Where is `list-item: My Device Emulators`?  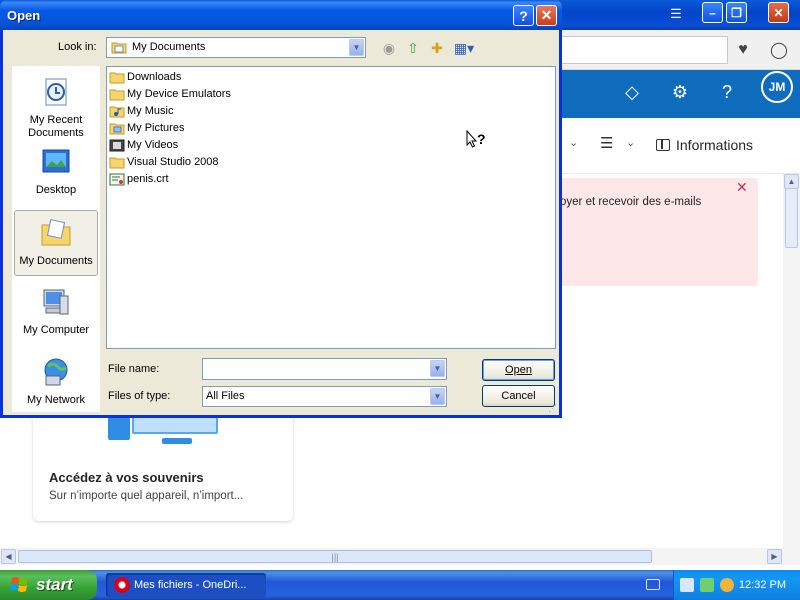 list-item: My Device Emulators is located at coordinates (170, 94).